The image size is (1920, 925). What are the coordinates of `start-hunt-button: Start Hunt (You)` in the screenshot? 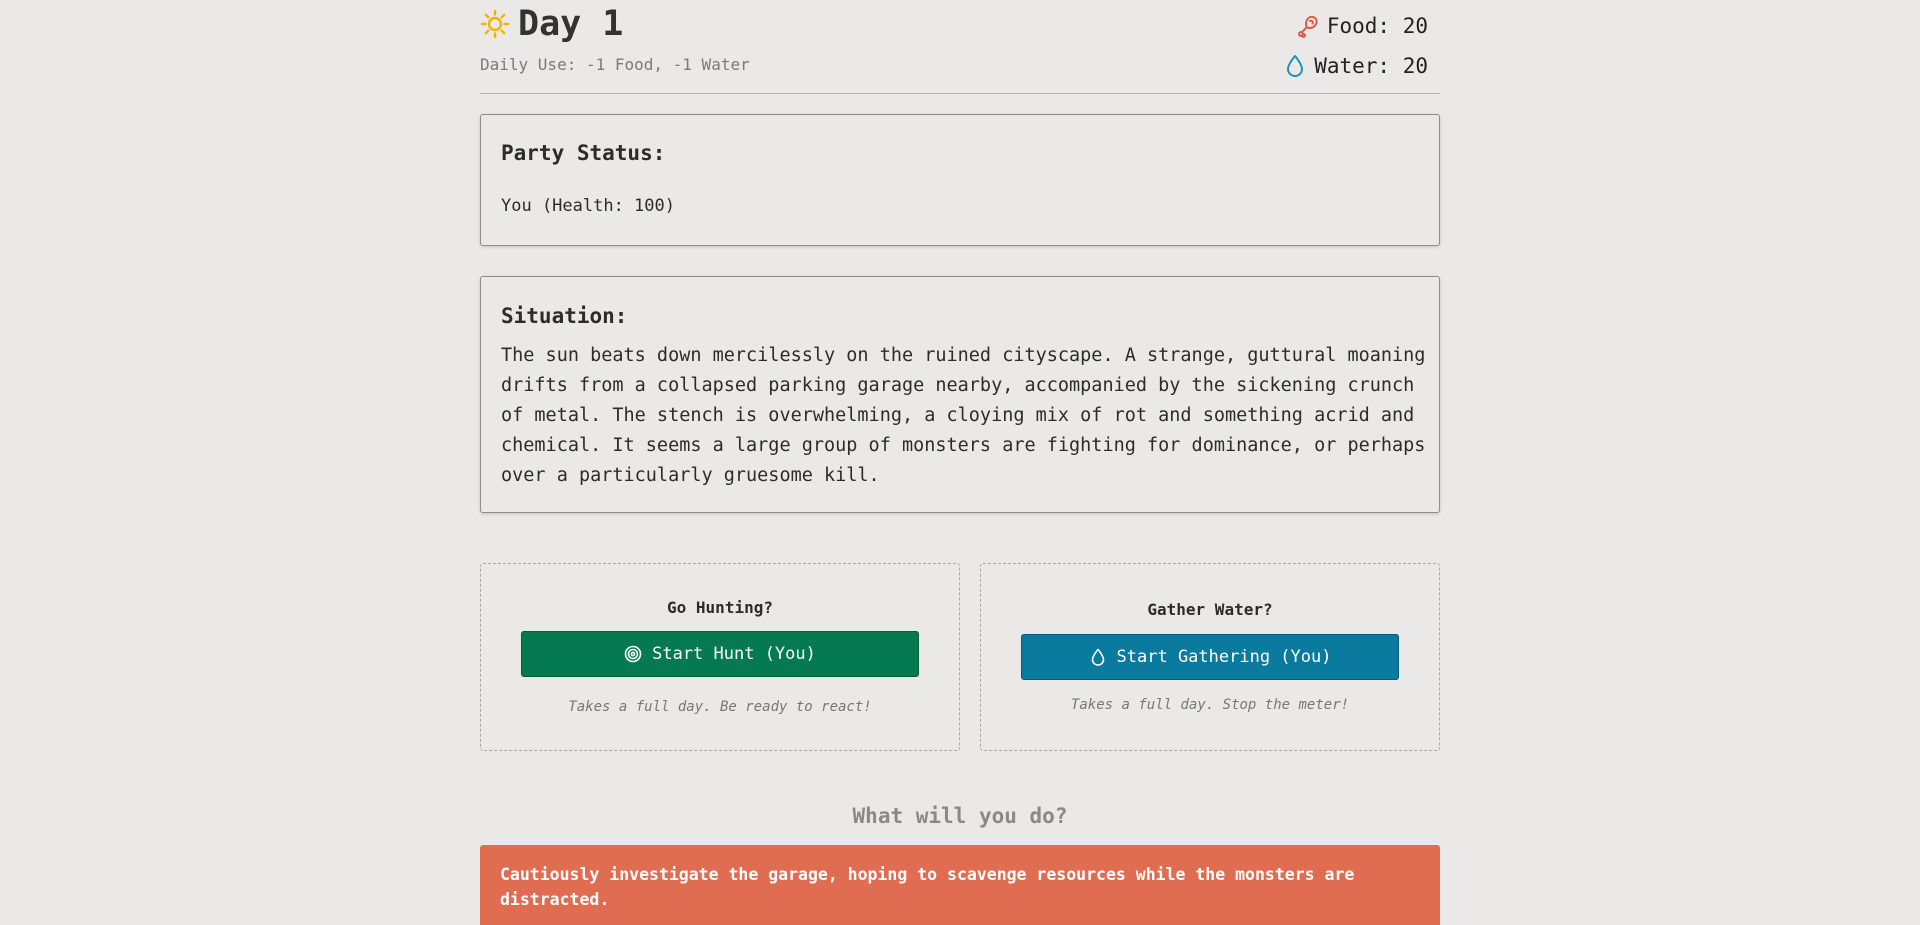 It's located at (720, 654).